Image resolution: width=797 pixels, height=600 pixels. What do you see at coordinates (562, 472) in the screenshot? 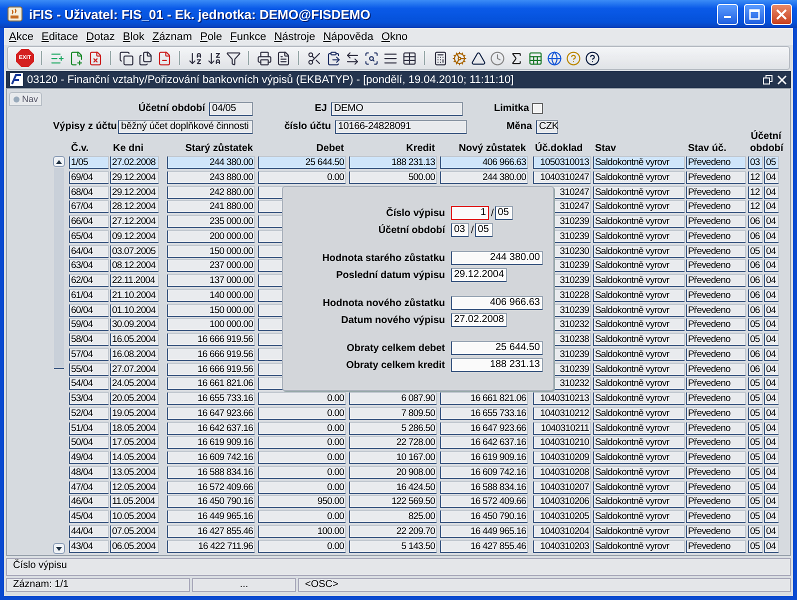
I see `table-cell: 1040310208` at bounding box center [562, 472].